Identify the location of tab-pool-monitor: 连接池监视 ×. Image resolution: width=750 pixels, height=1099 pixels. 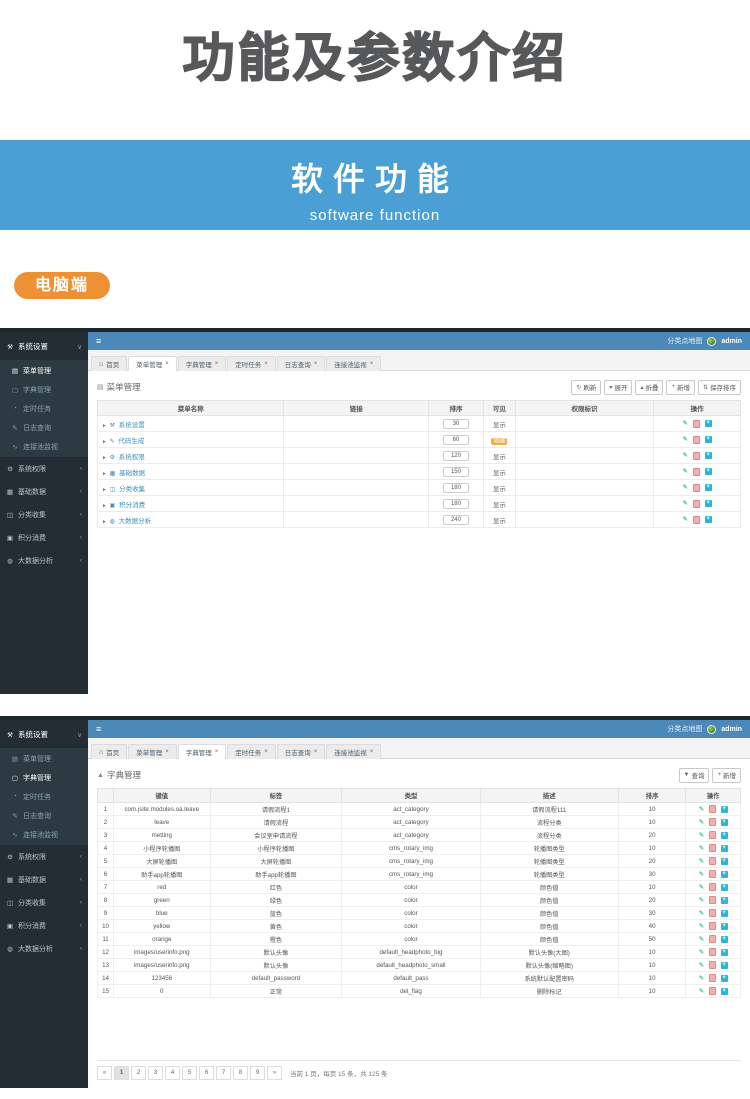
(354, 751).